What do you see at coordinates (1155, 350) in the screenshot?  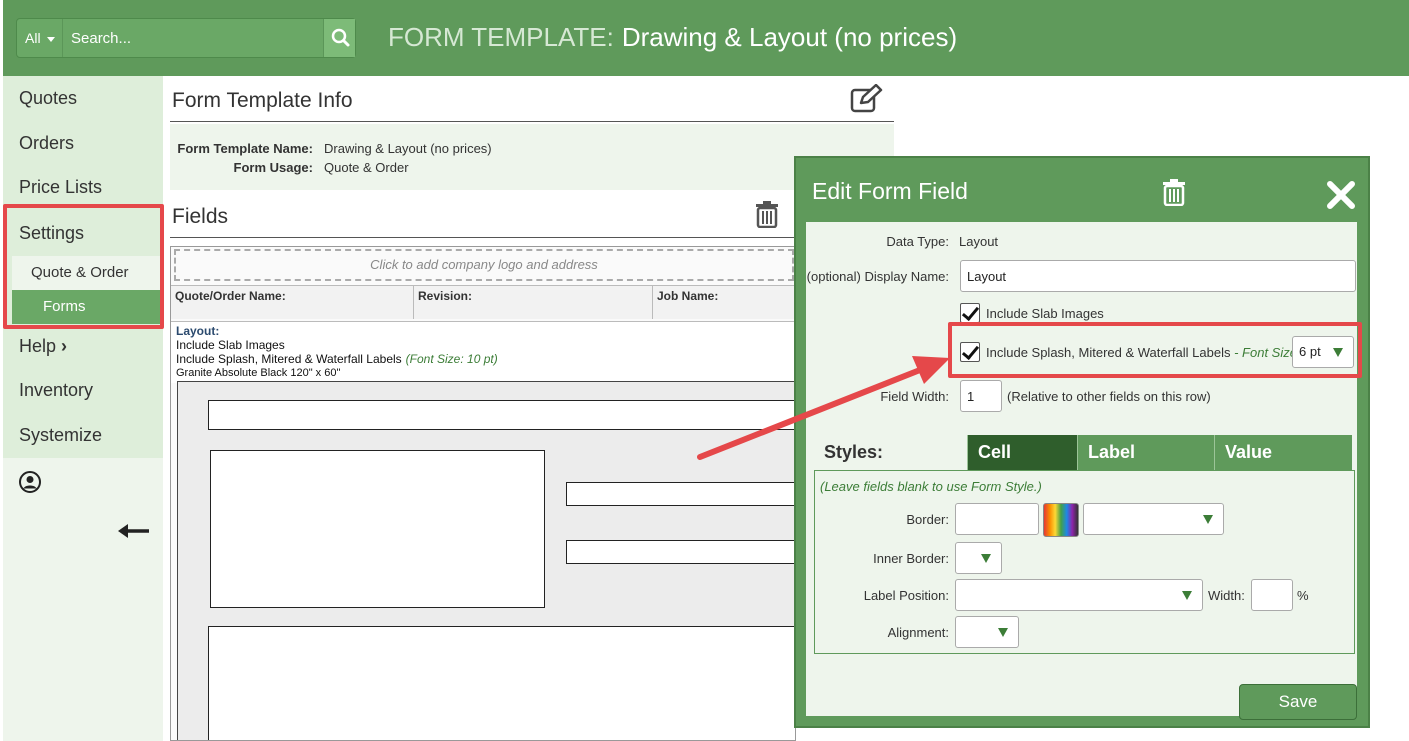 I see `option-highlight` at bounding box center [1155, 350].